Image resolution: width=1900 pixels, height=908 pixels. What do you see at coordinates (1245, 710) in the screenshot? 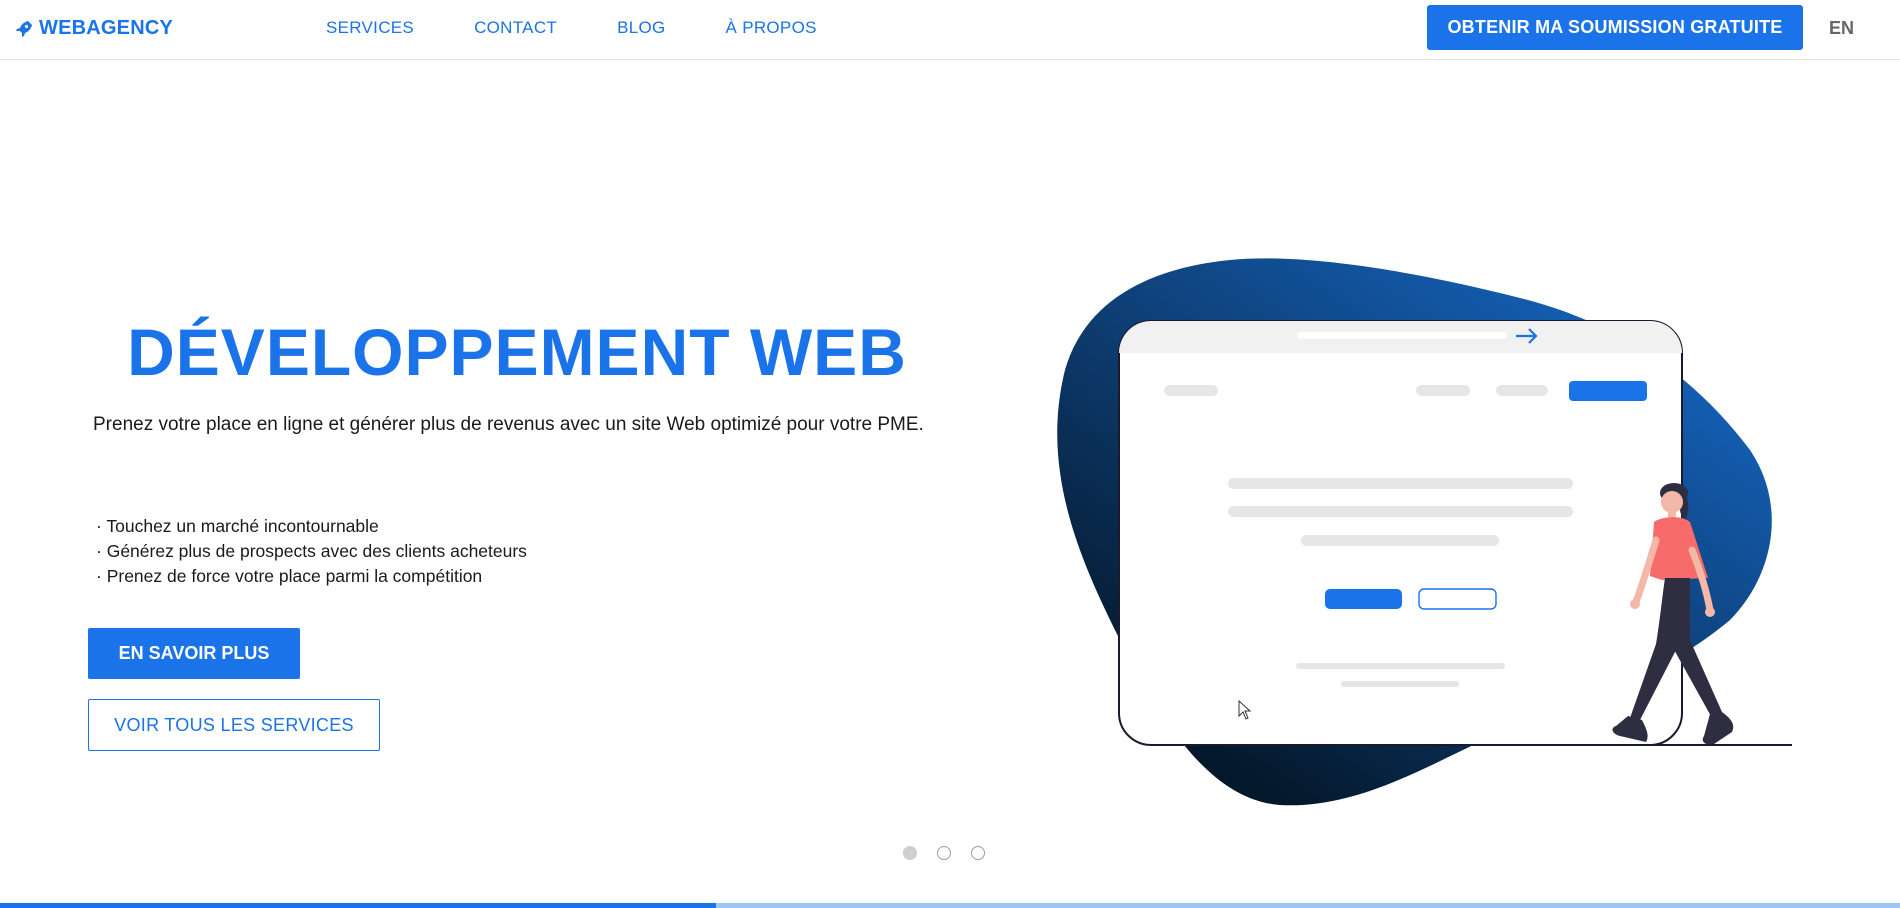
I see `mouse-cursor-icon` at bounding box center [1245, 710].